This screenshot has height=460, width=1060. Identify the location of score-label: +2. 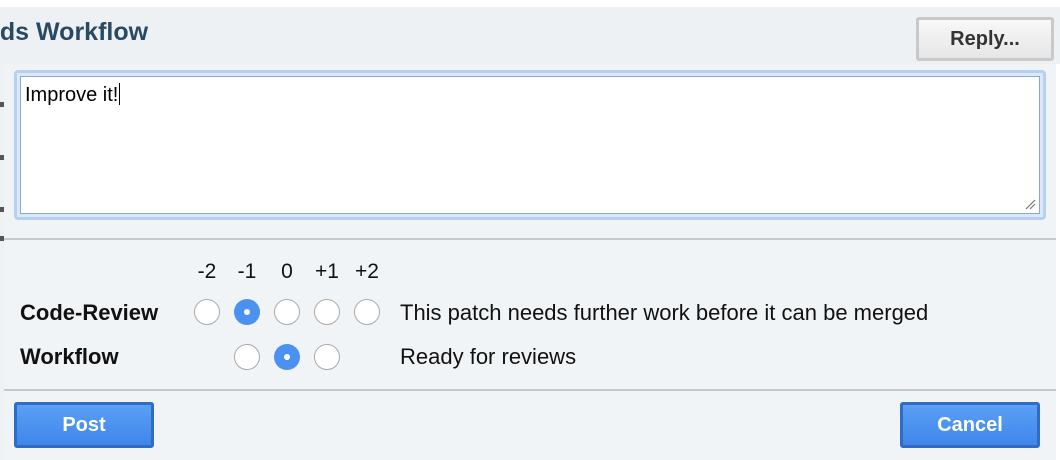
(367, 271).